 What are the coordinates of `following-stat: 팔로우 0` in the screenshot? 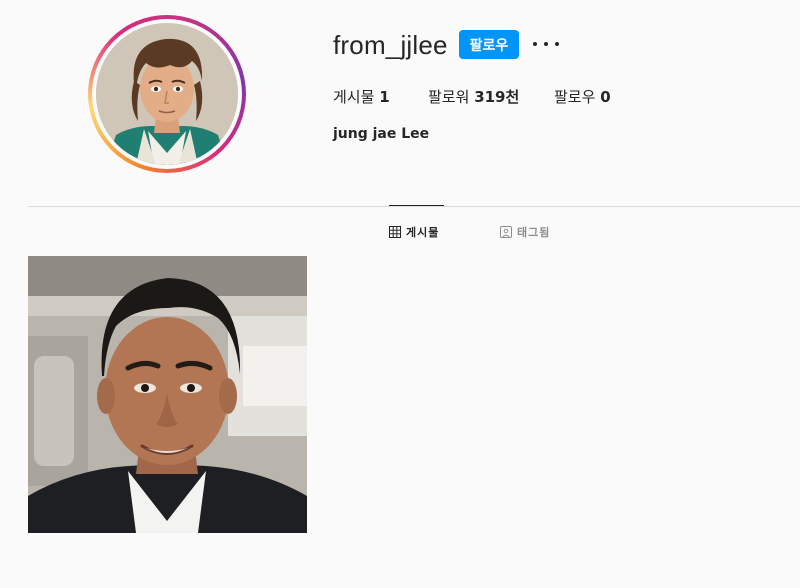 It's located at (582, 96).